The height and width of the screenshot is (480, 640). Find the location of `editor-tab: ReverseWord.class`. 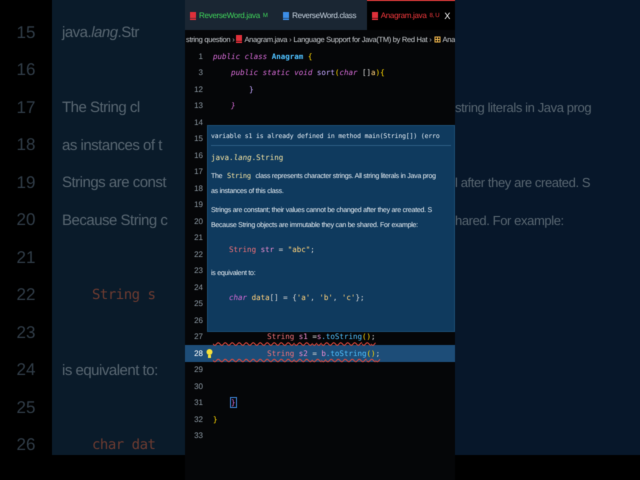

editor-tab: ReverseWord.class is located at coordinates (322, 15).